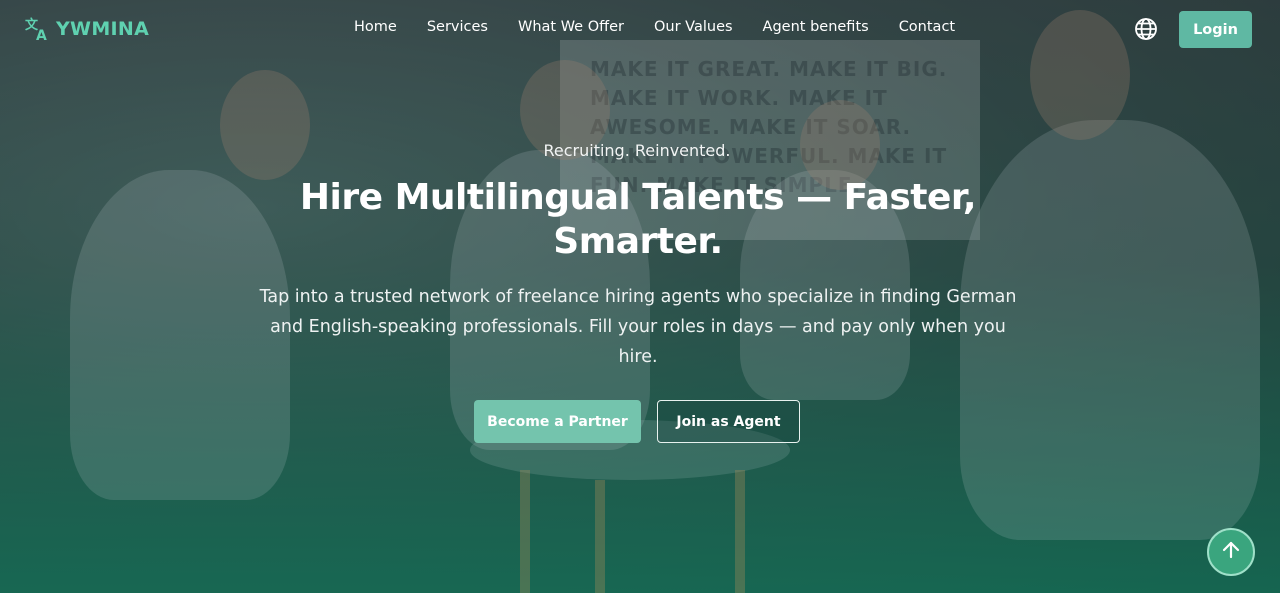 This screenshot has height=593, width=1280. What do you see at coordinates (265, 125) in the screenshot?
I see `background-head-left` at bounding box center [265, 125].